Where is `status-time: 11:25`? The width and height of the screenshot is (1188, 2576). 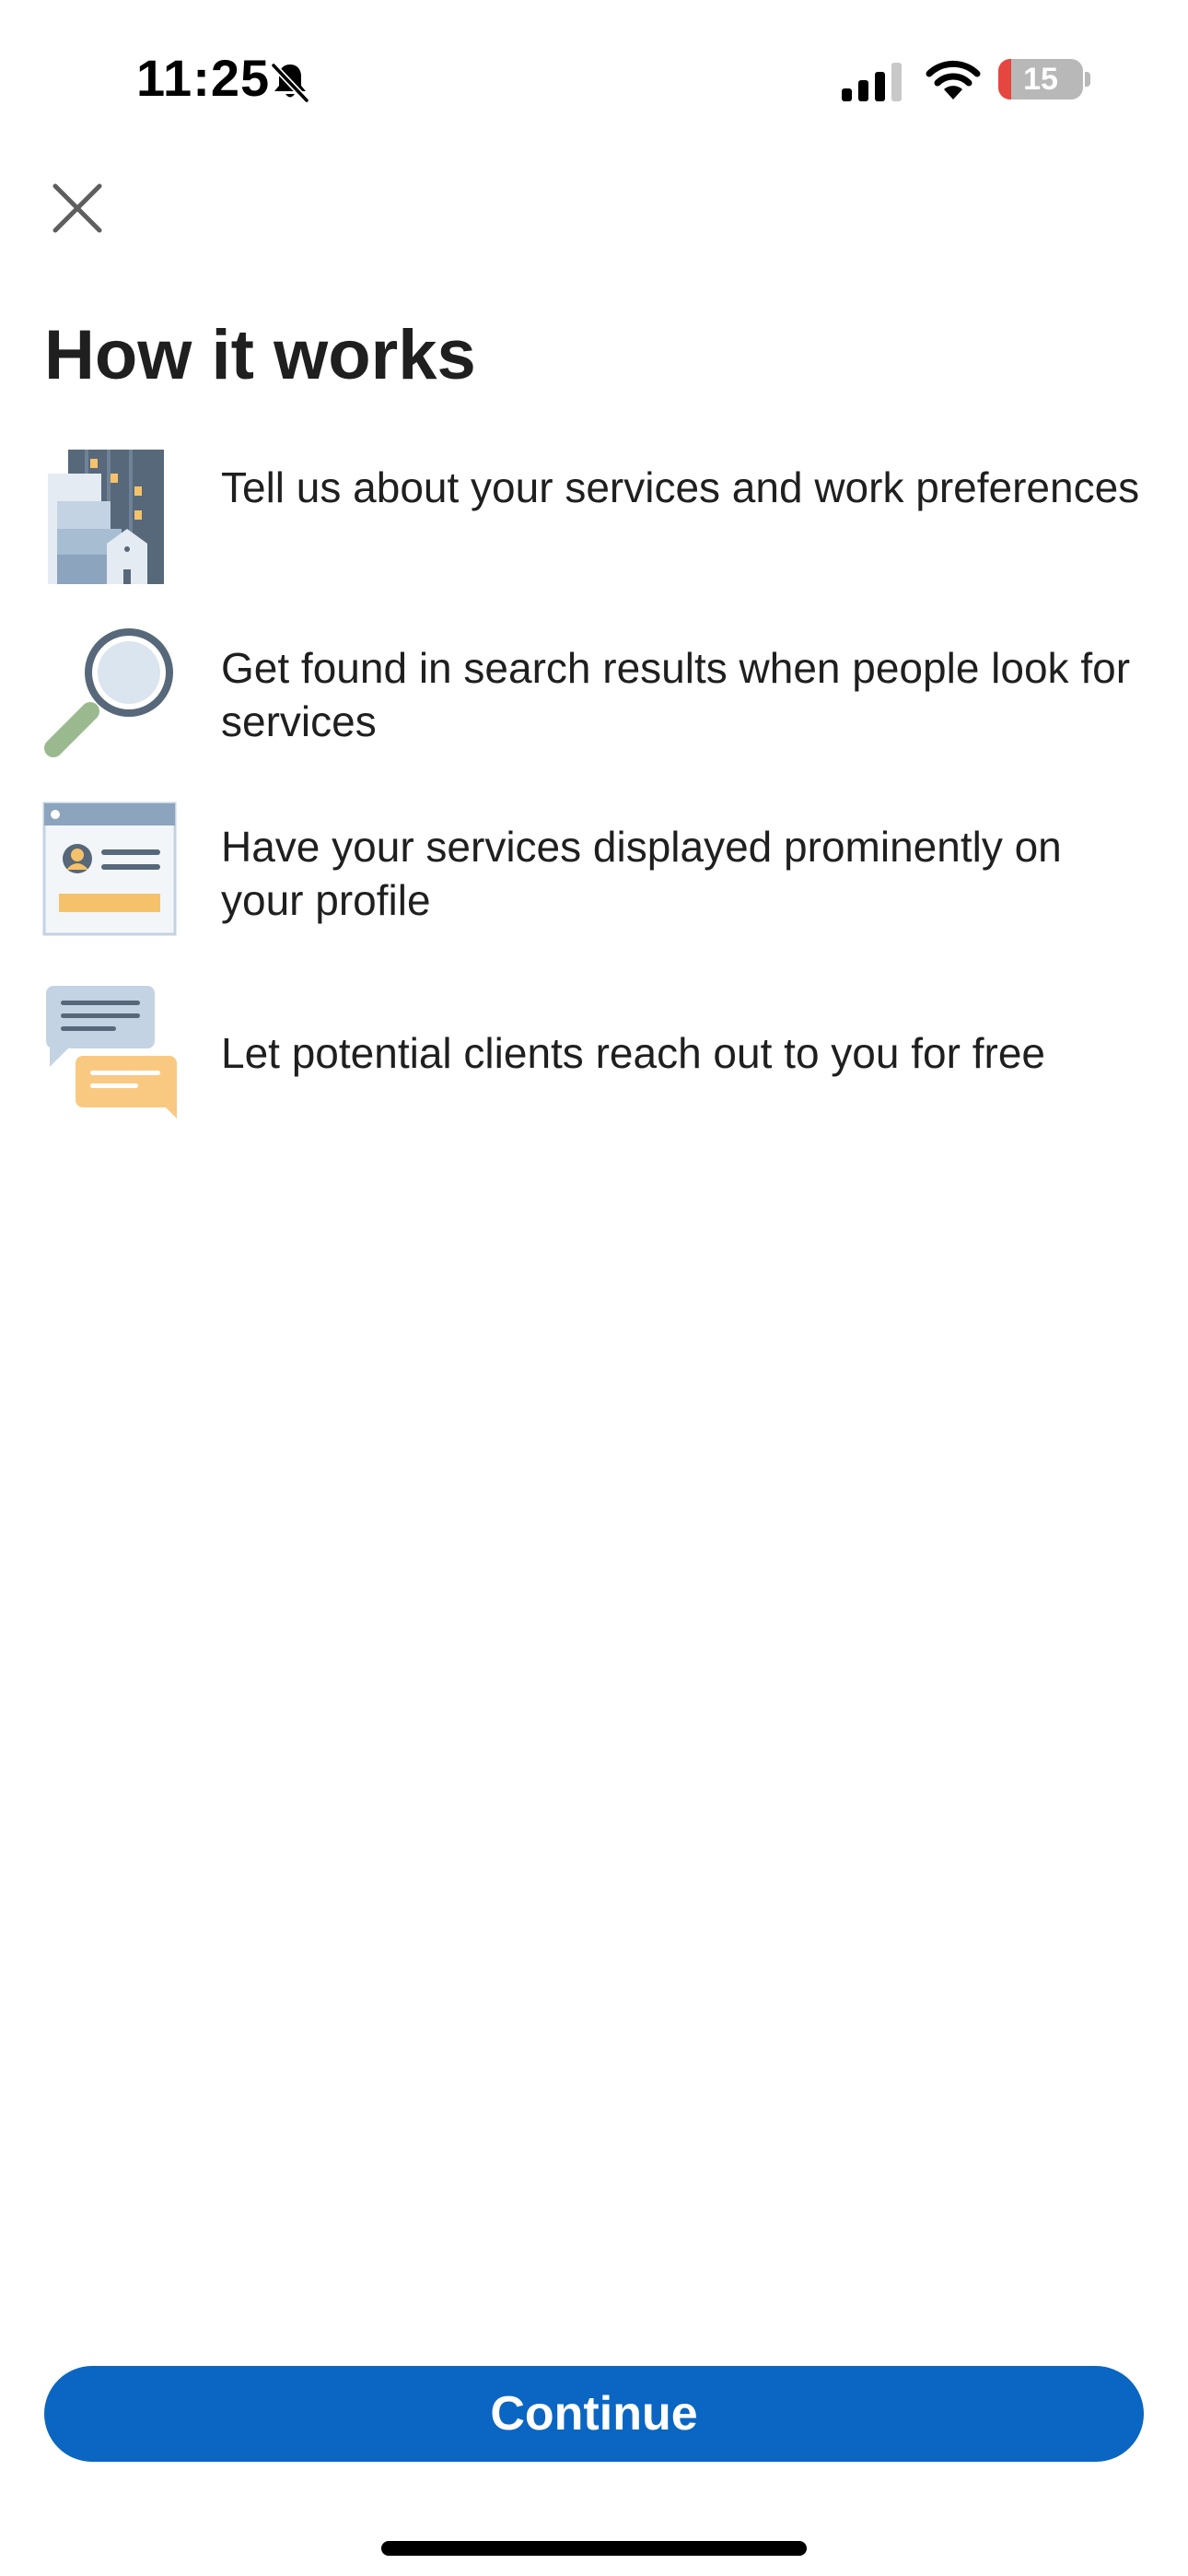 status-time: 11:25 is located at coordinates (203, 78).